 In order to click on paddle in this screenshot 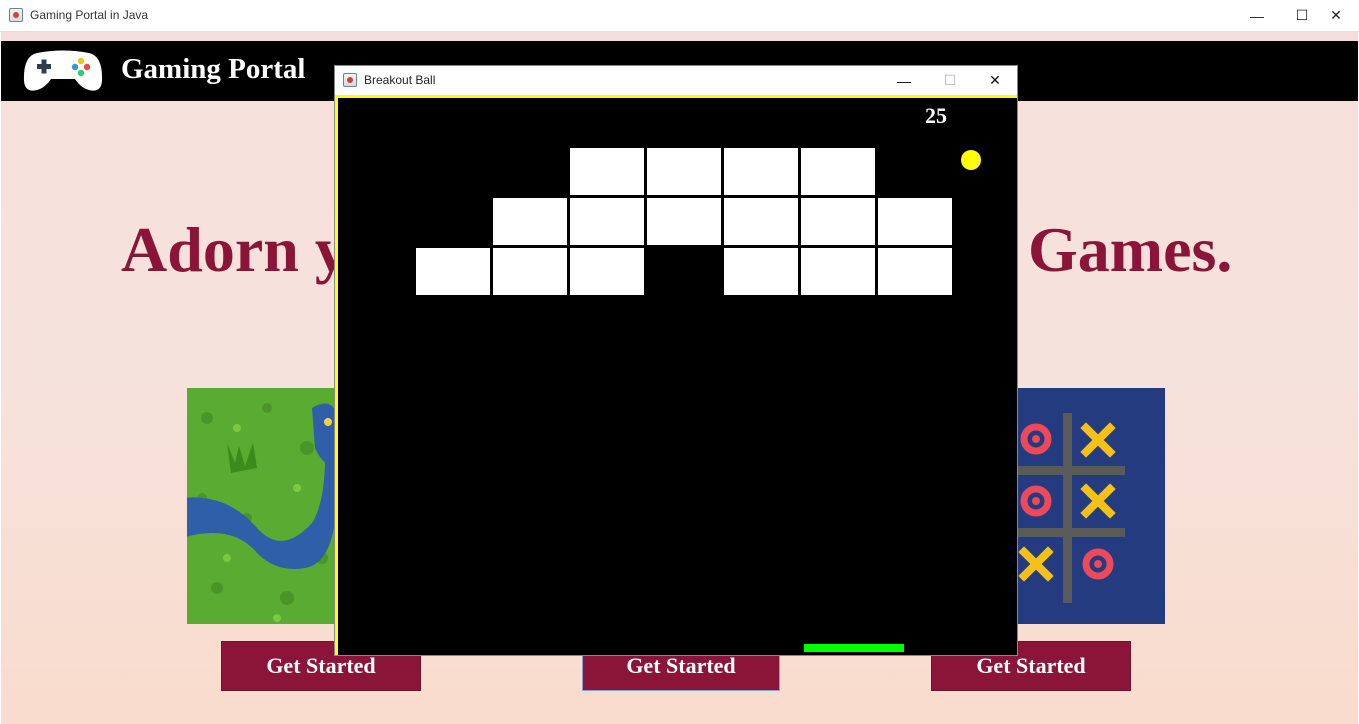, I will do `click(854, 648)`.